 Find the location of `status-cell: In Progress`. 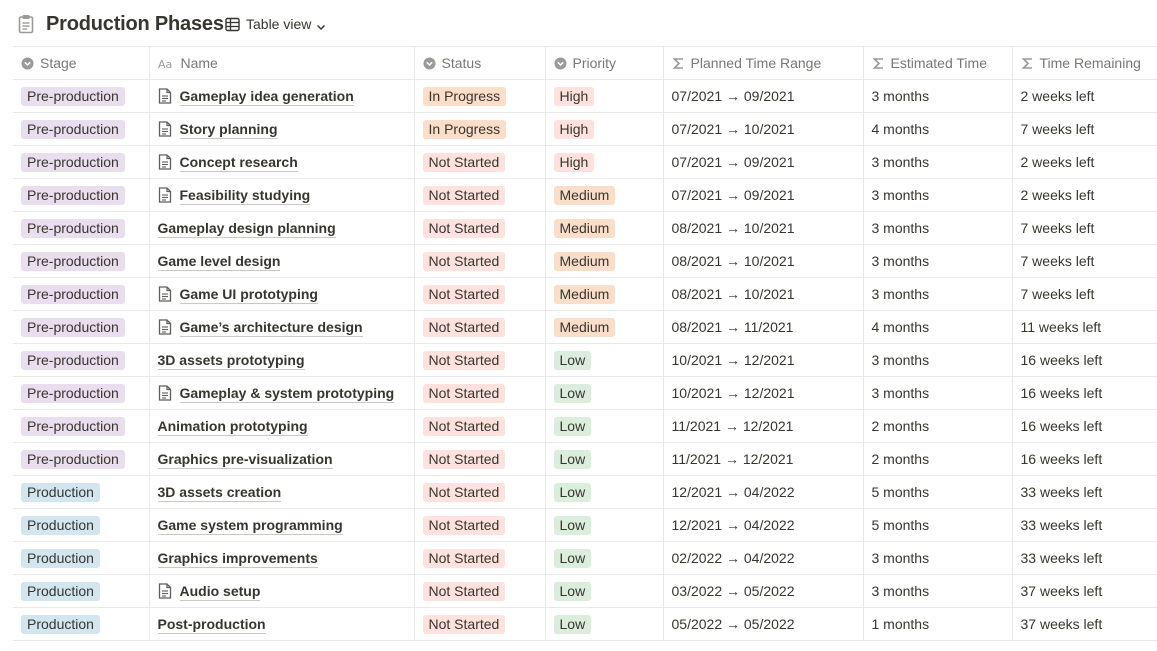

status-cell: In Progress is located at coordinates (480, 129).